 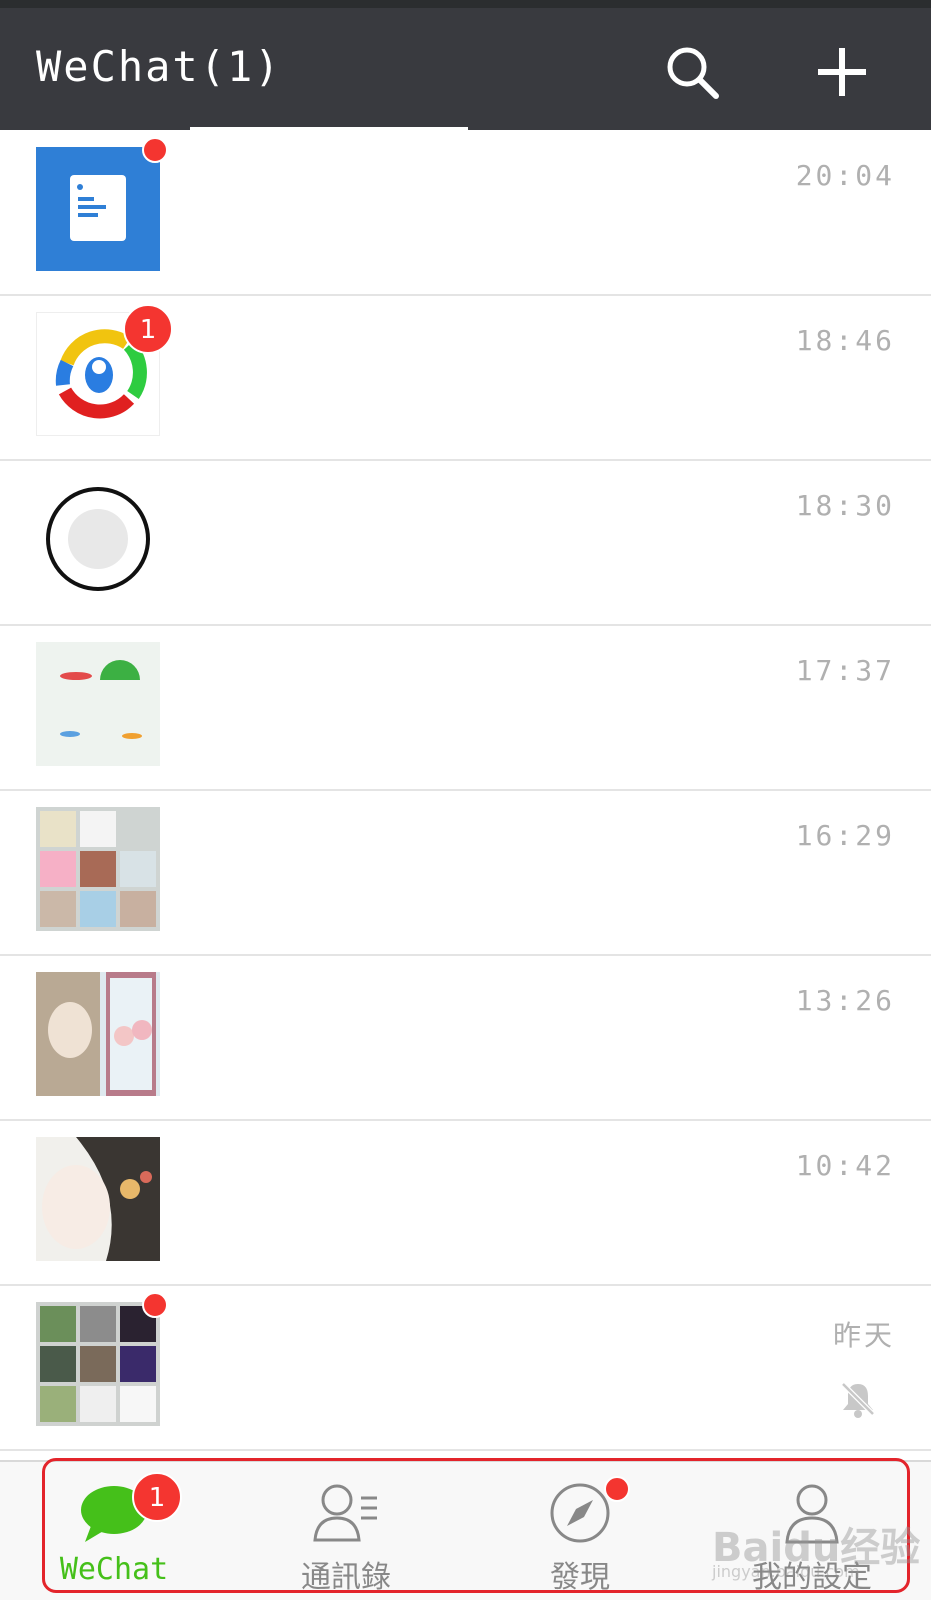 I want to click on chat-time: 昨天, so click(x=863, y=1335).